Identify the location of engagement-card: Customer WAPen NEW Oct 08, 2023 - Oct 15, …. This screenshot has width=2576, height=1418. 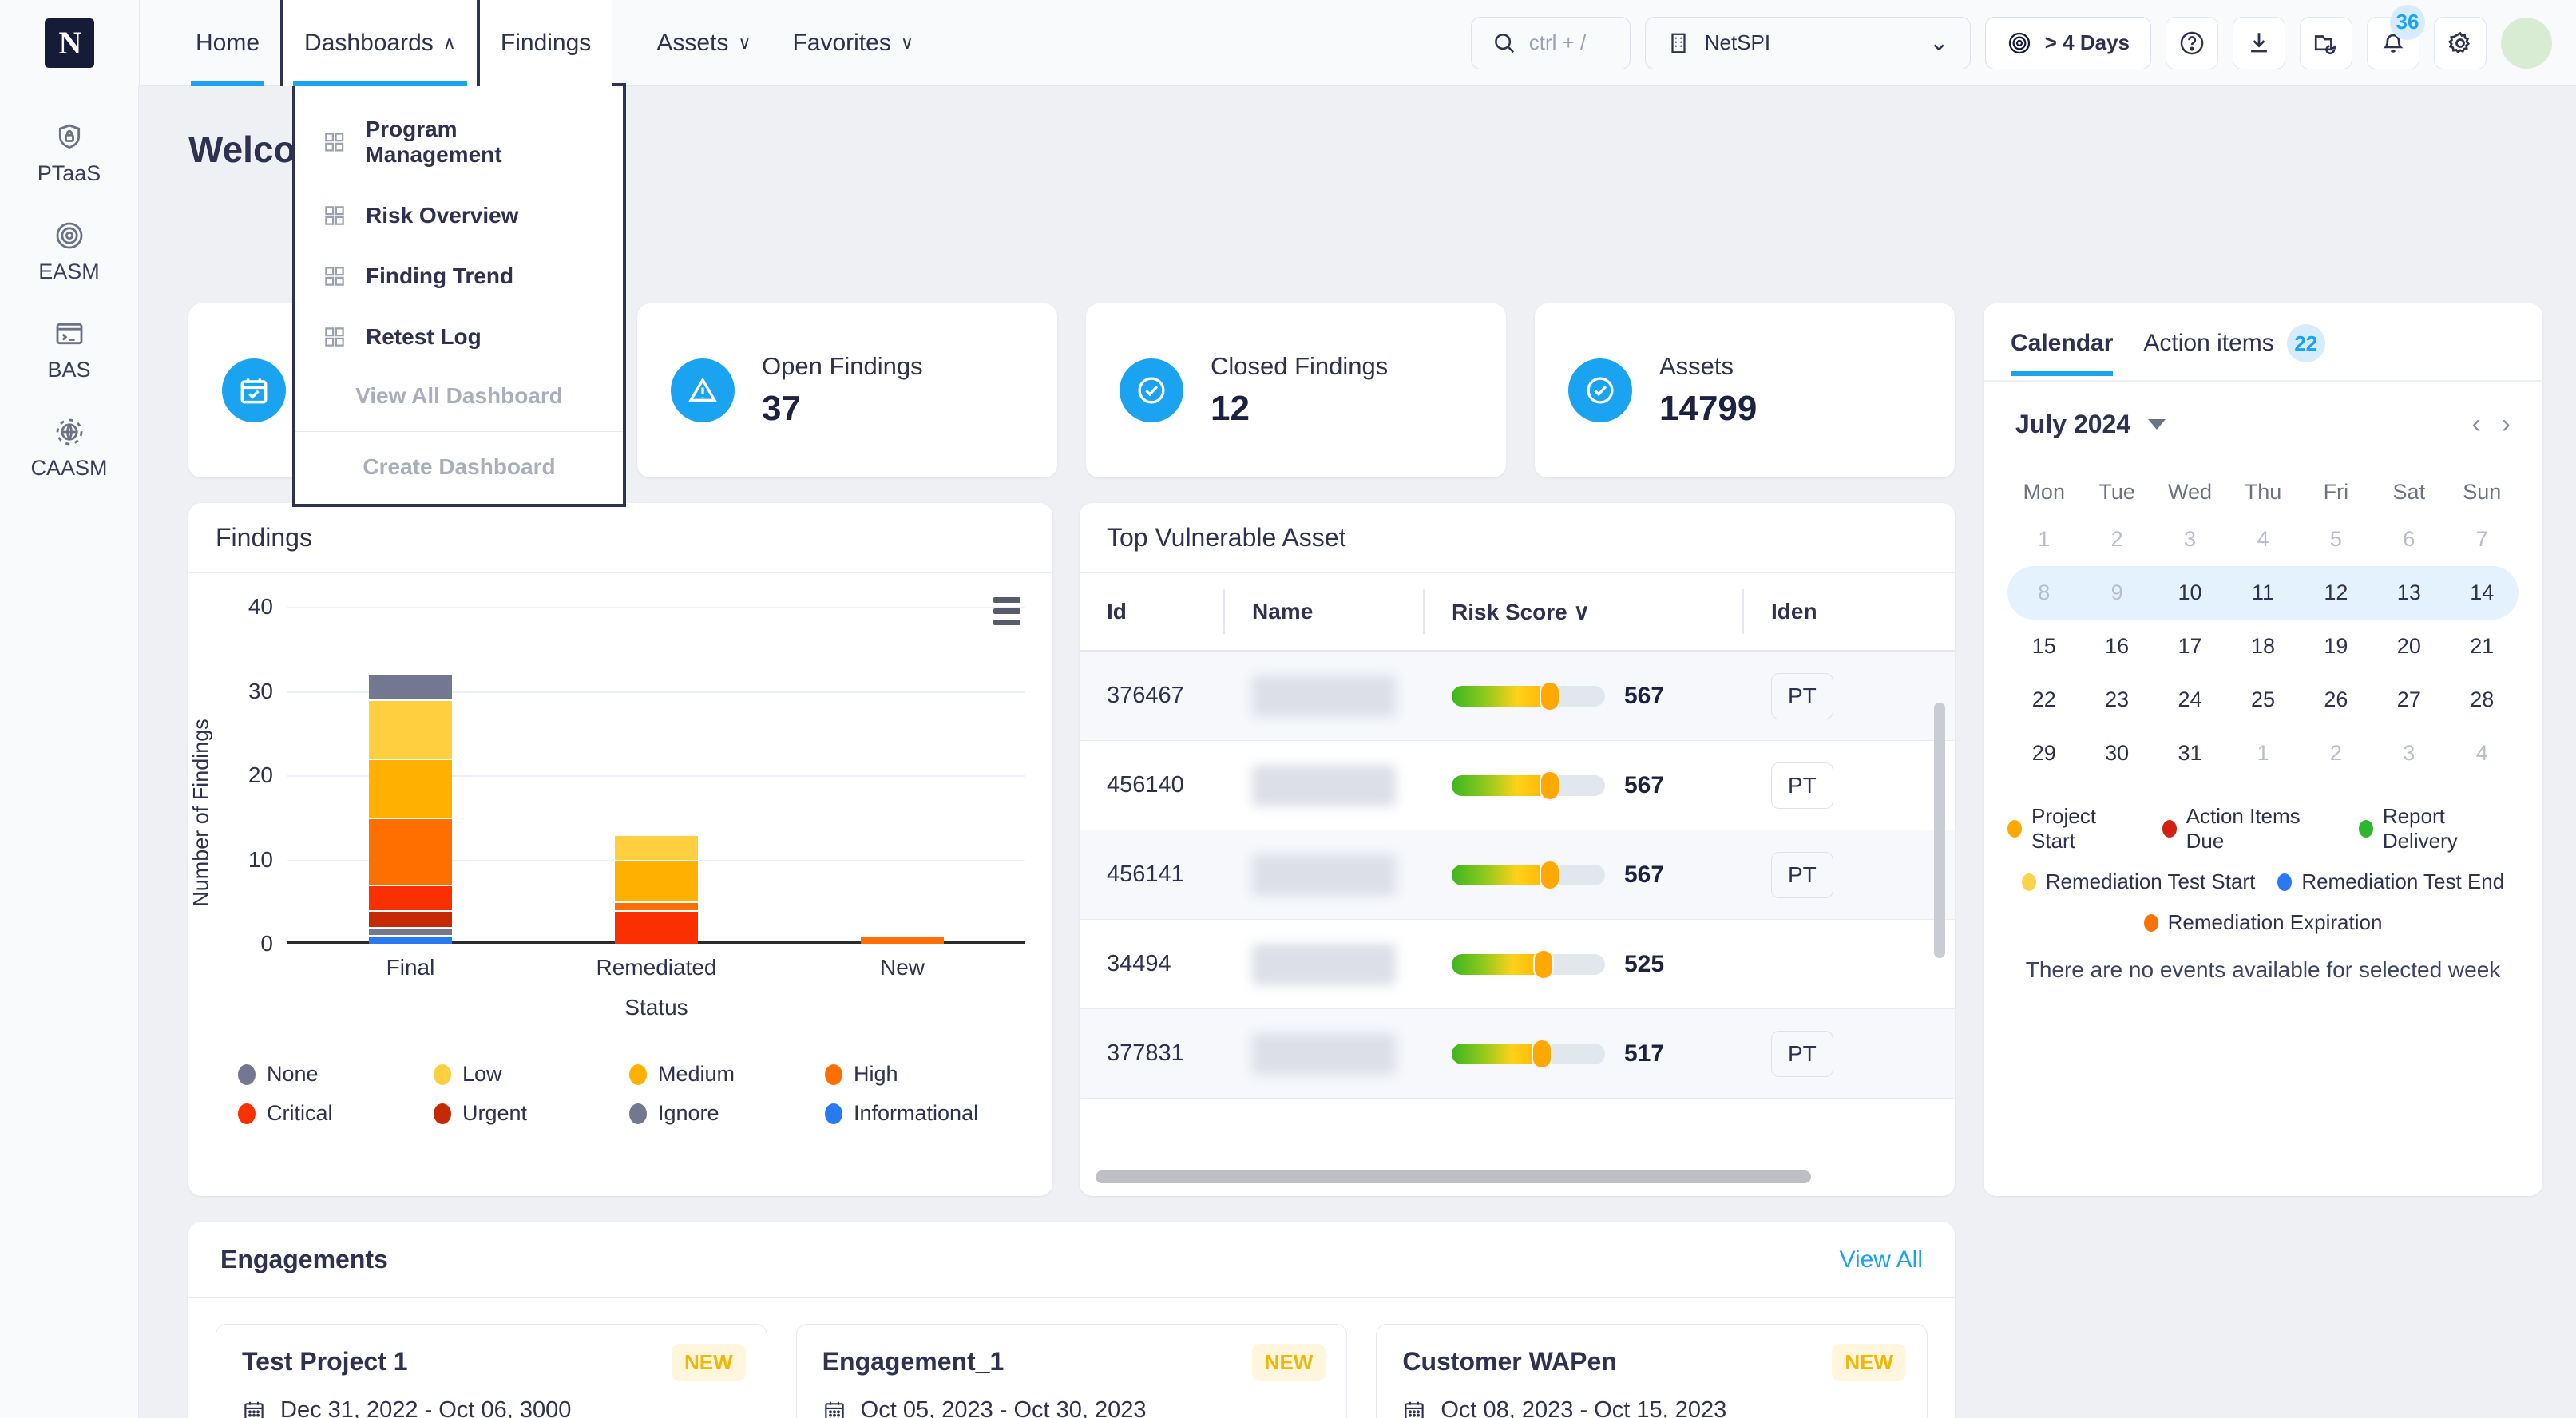
(1652, 1371).